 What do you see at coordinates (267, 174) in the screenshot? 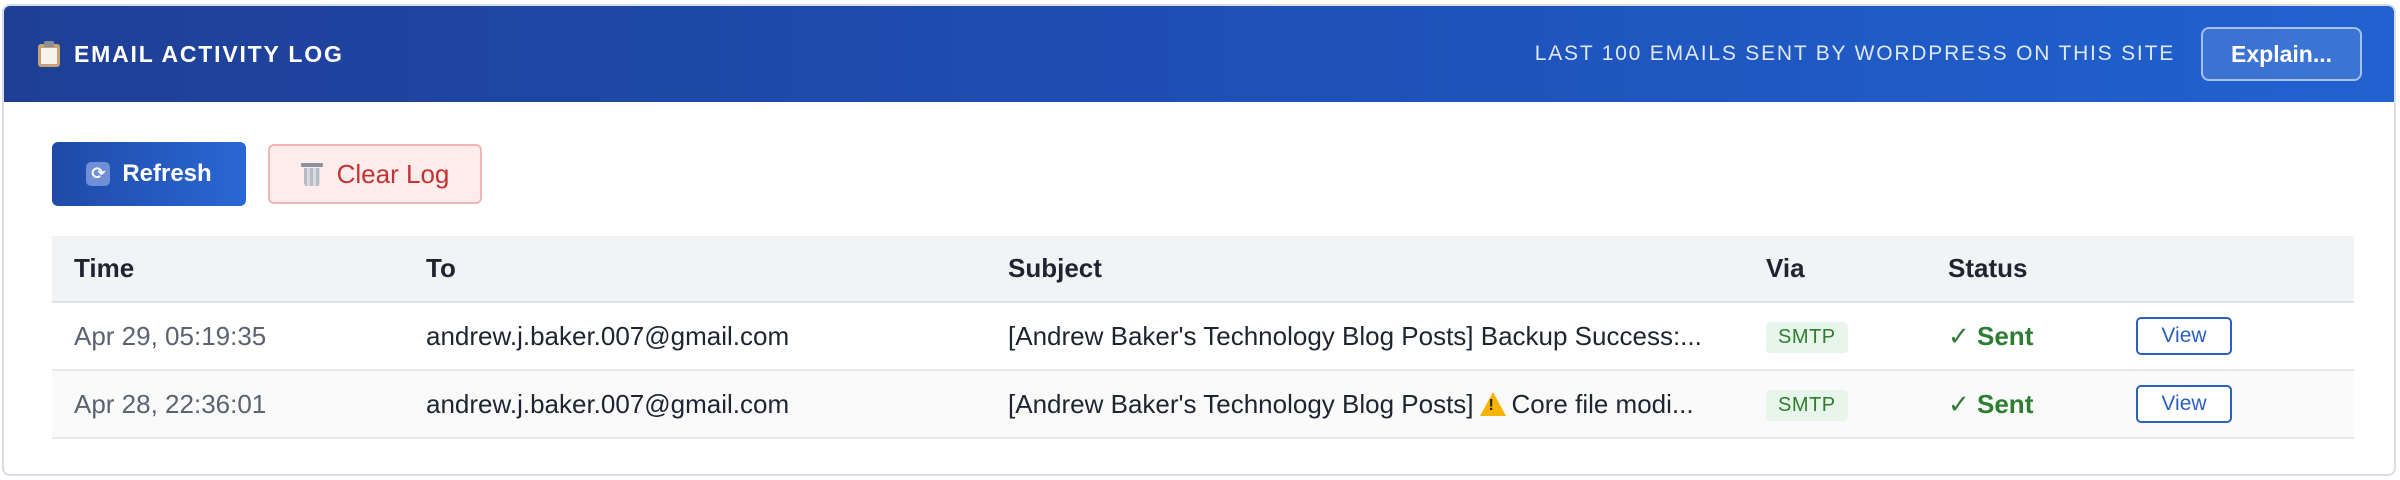
I see `toolbar: ⟳ Refresh Clear Log` at bounding box center [267, 174].